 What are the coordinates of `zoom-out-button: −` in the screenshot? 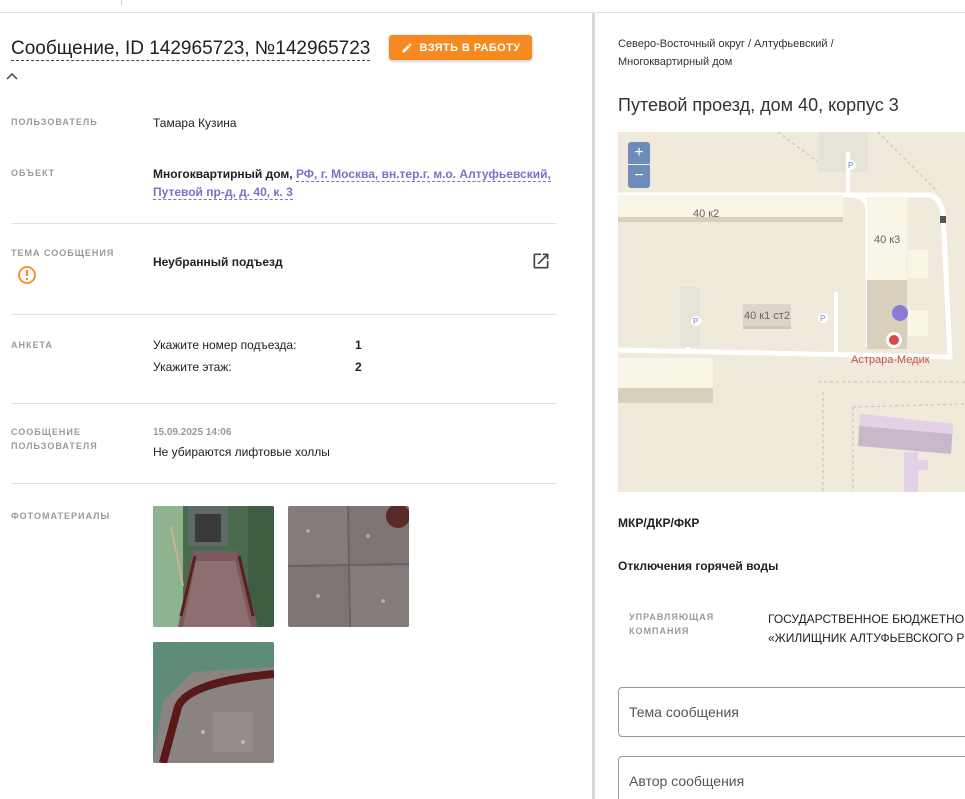 It's located at (639, 176).